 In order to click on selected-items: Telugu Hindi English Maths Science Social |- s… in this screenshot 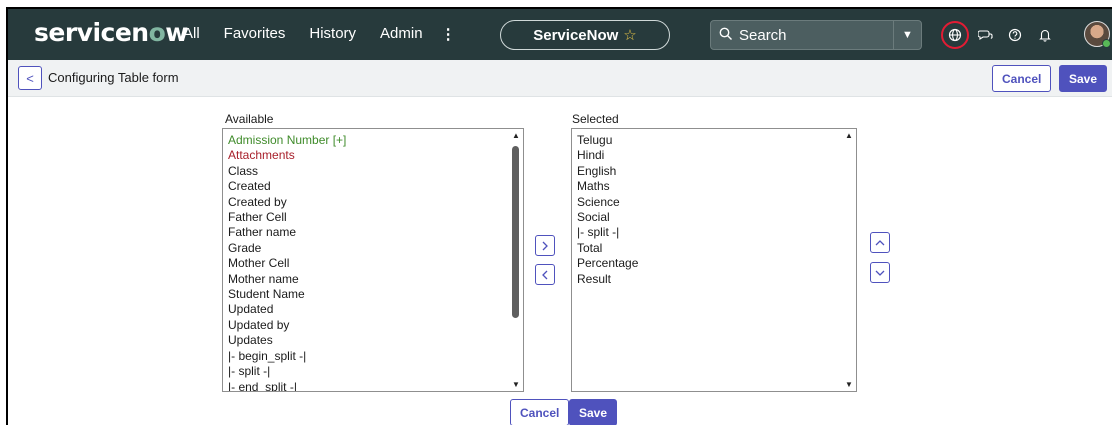, I will do `click(714, 208)`.